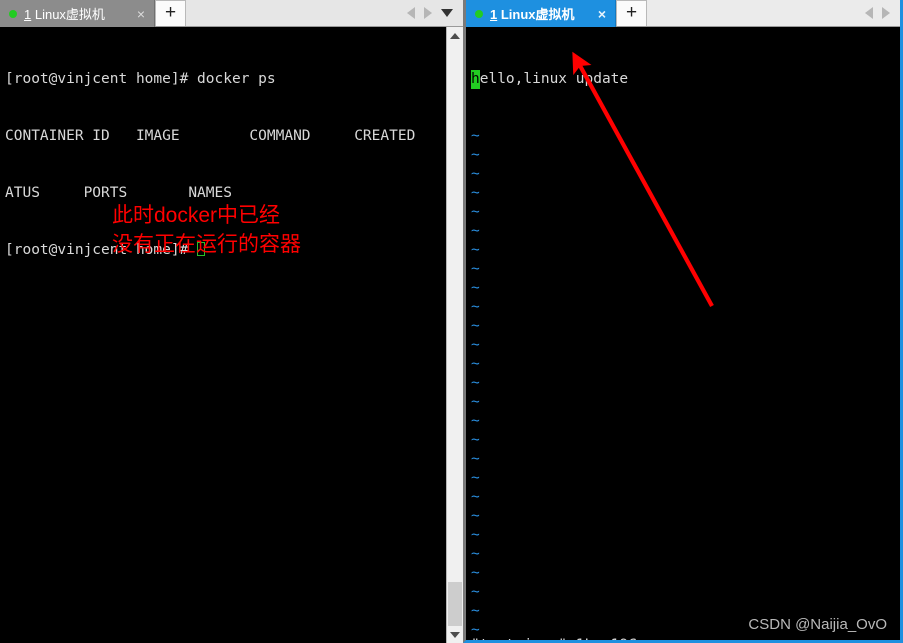 This screenshot has height=643, width=903. I want to click on vim-status-file: "test.java" 1L, 19C, so click(554, 638).